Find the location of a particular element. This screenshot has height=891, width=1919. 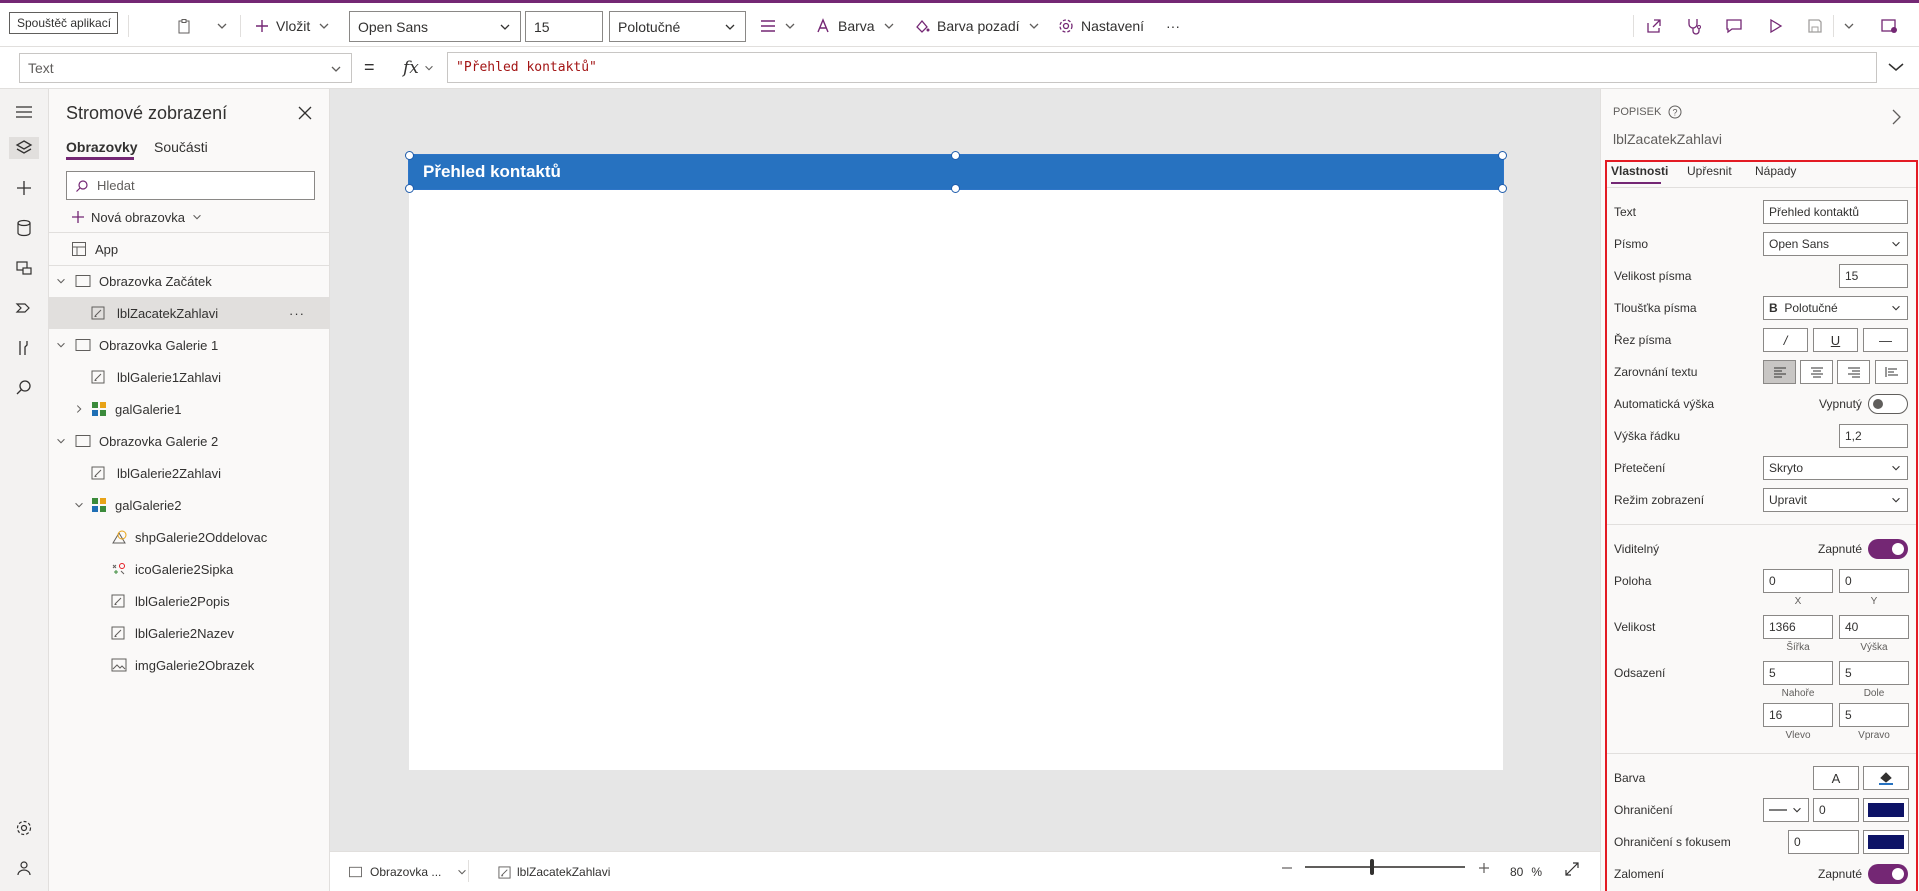

bg-color-button: Barva pozadí is located at coordinates (977, 26).